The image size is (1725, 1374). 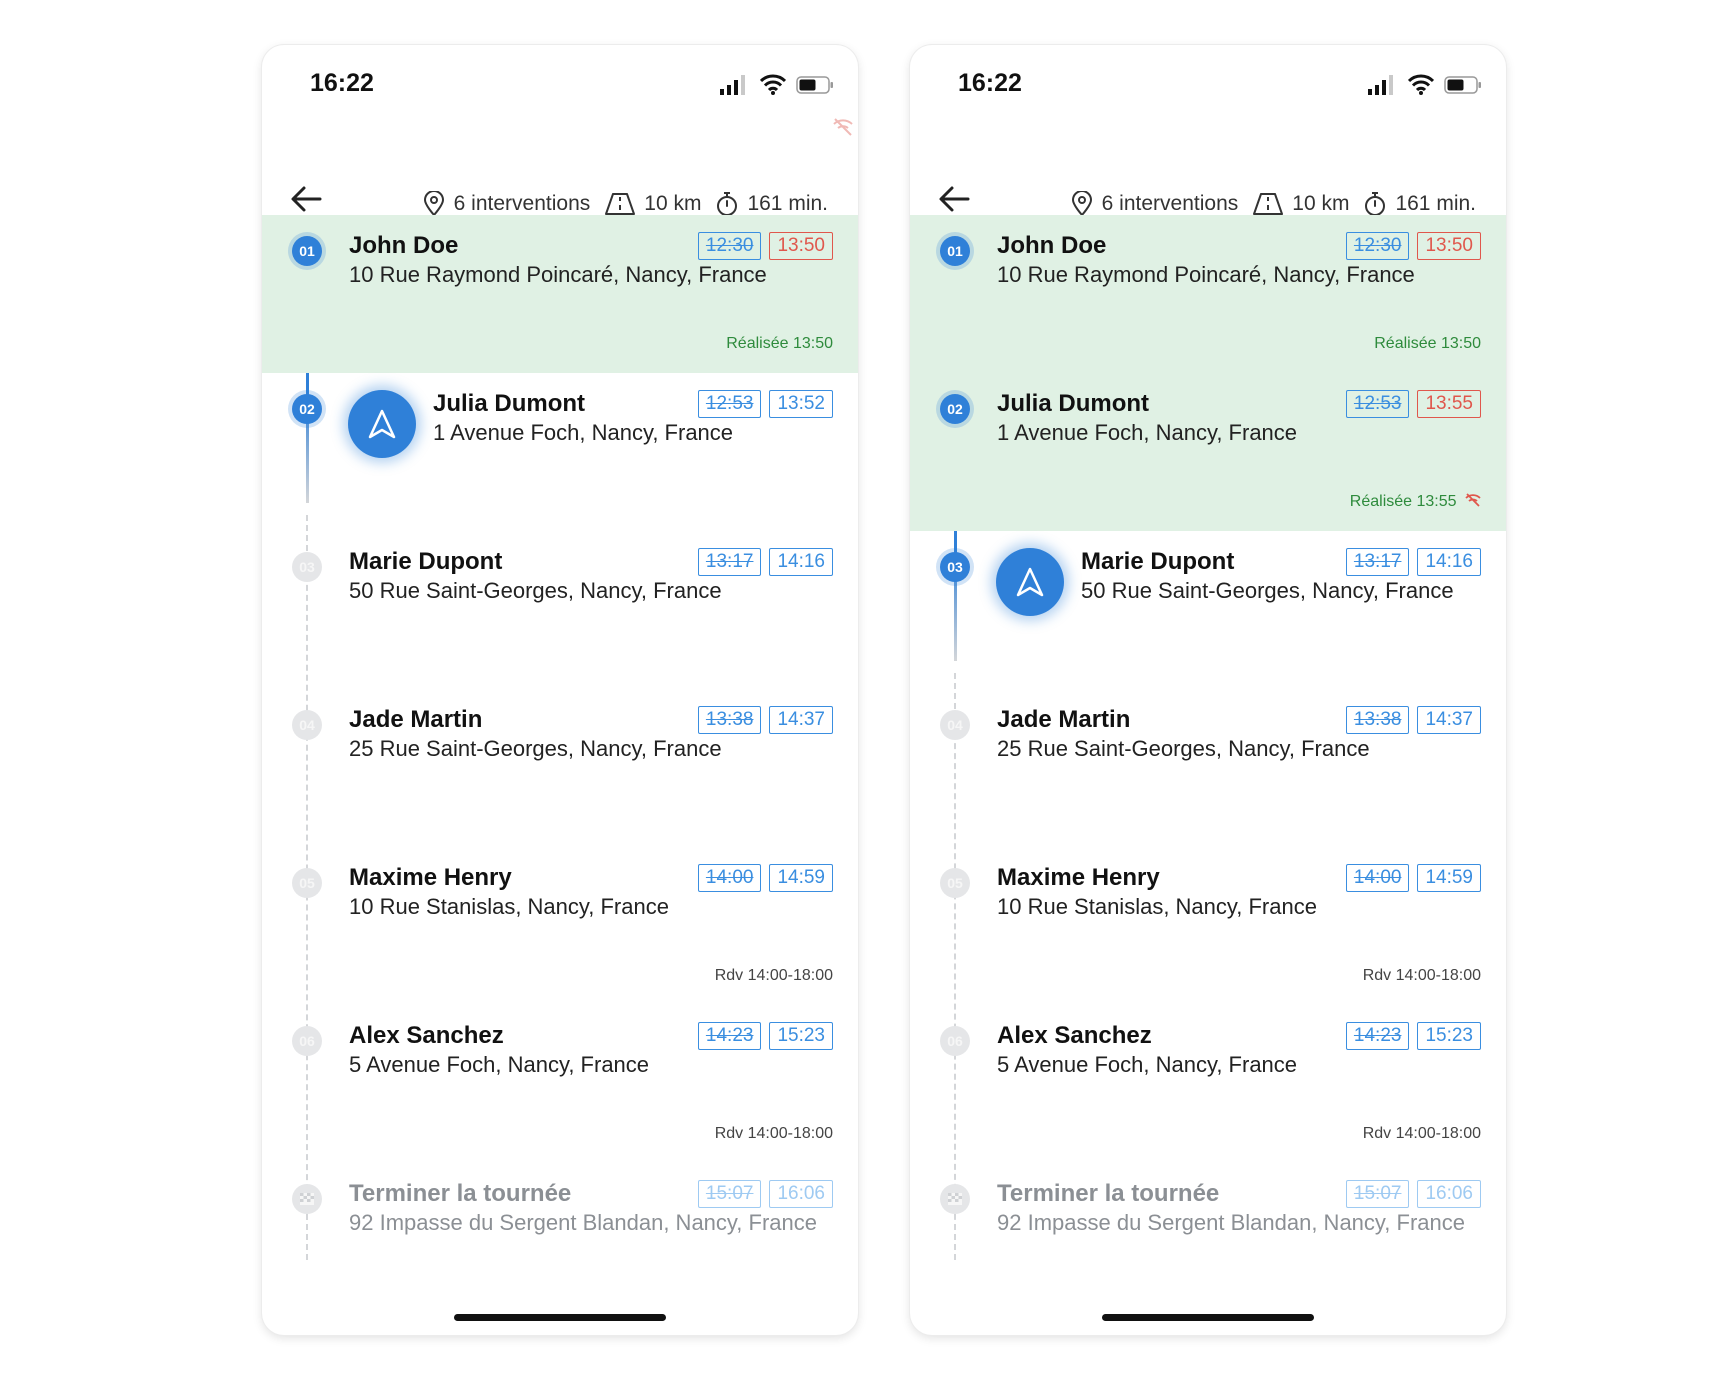 I want to click on status-icons, so click(x=1424, y=85).